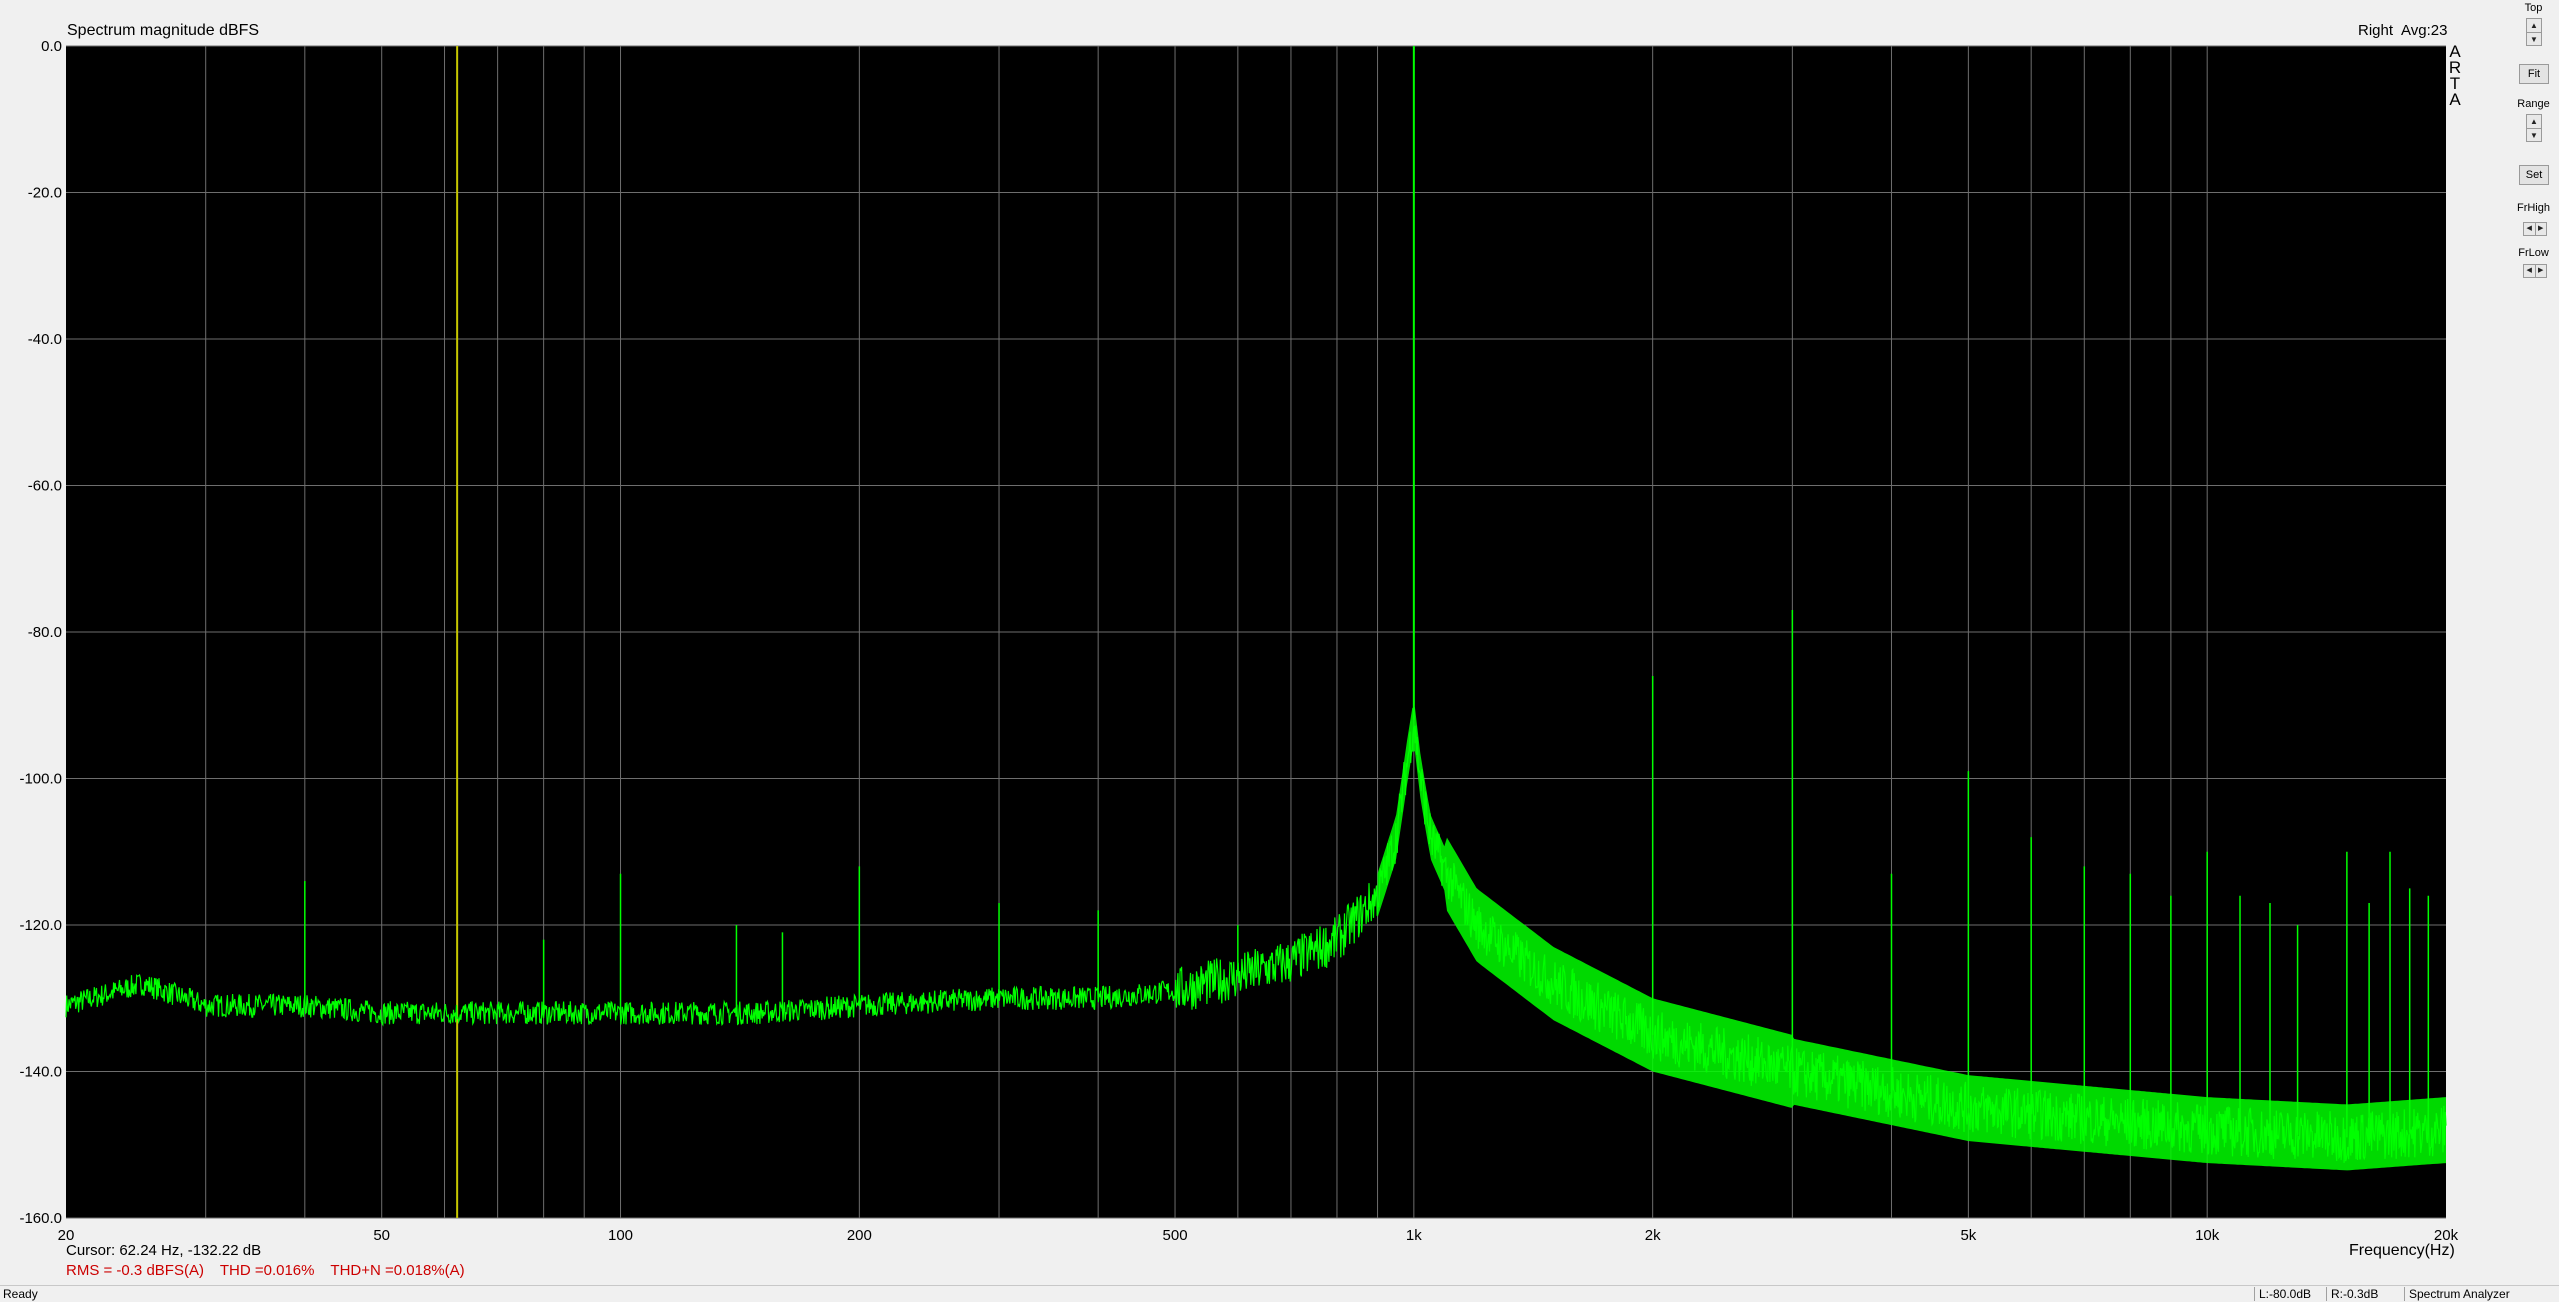  I want to click on x-tick-label: 100, so click(620, 1235).